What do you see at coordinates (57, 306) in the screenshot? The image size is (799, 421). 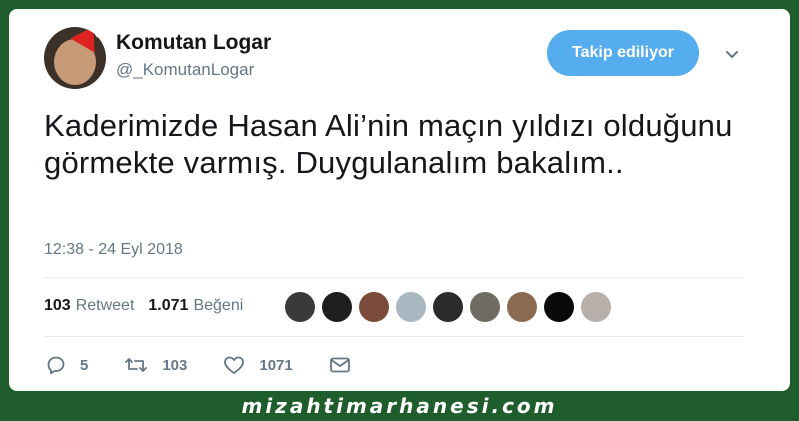 I see `retweet-count: 103` at bounding box center [57, 306].